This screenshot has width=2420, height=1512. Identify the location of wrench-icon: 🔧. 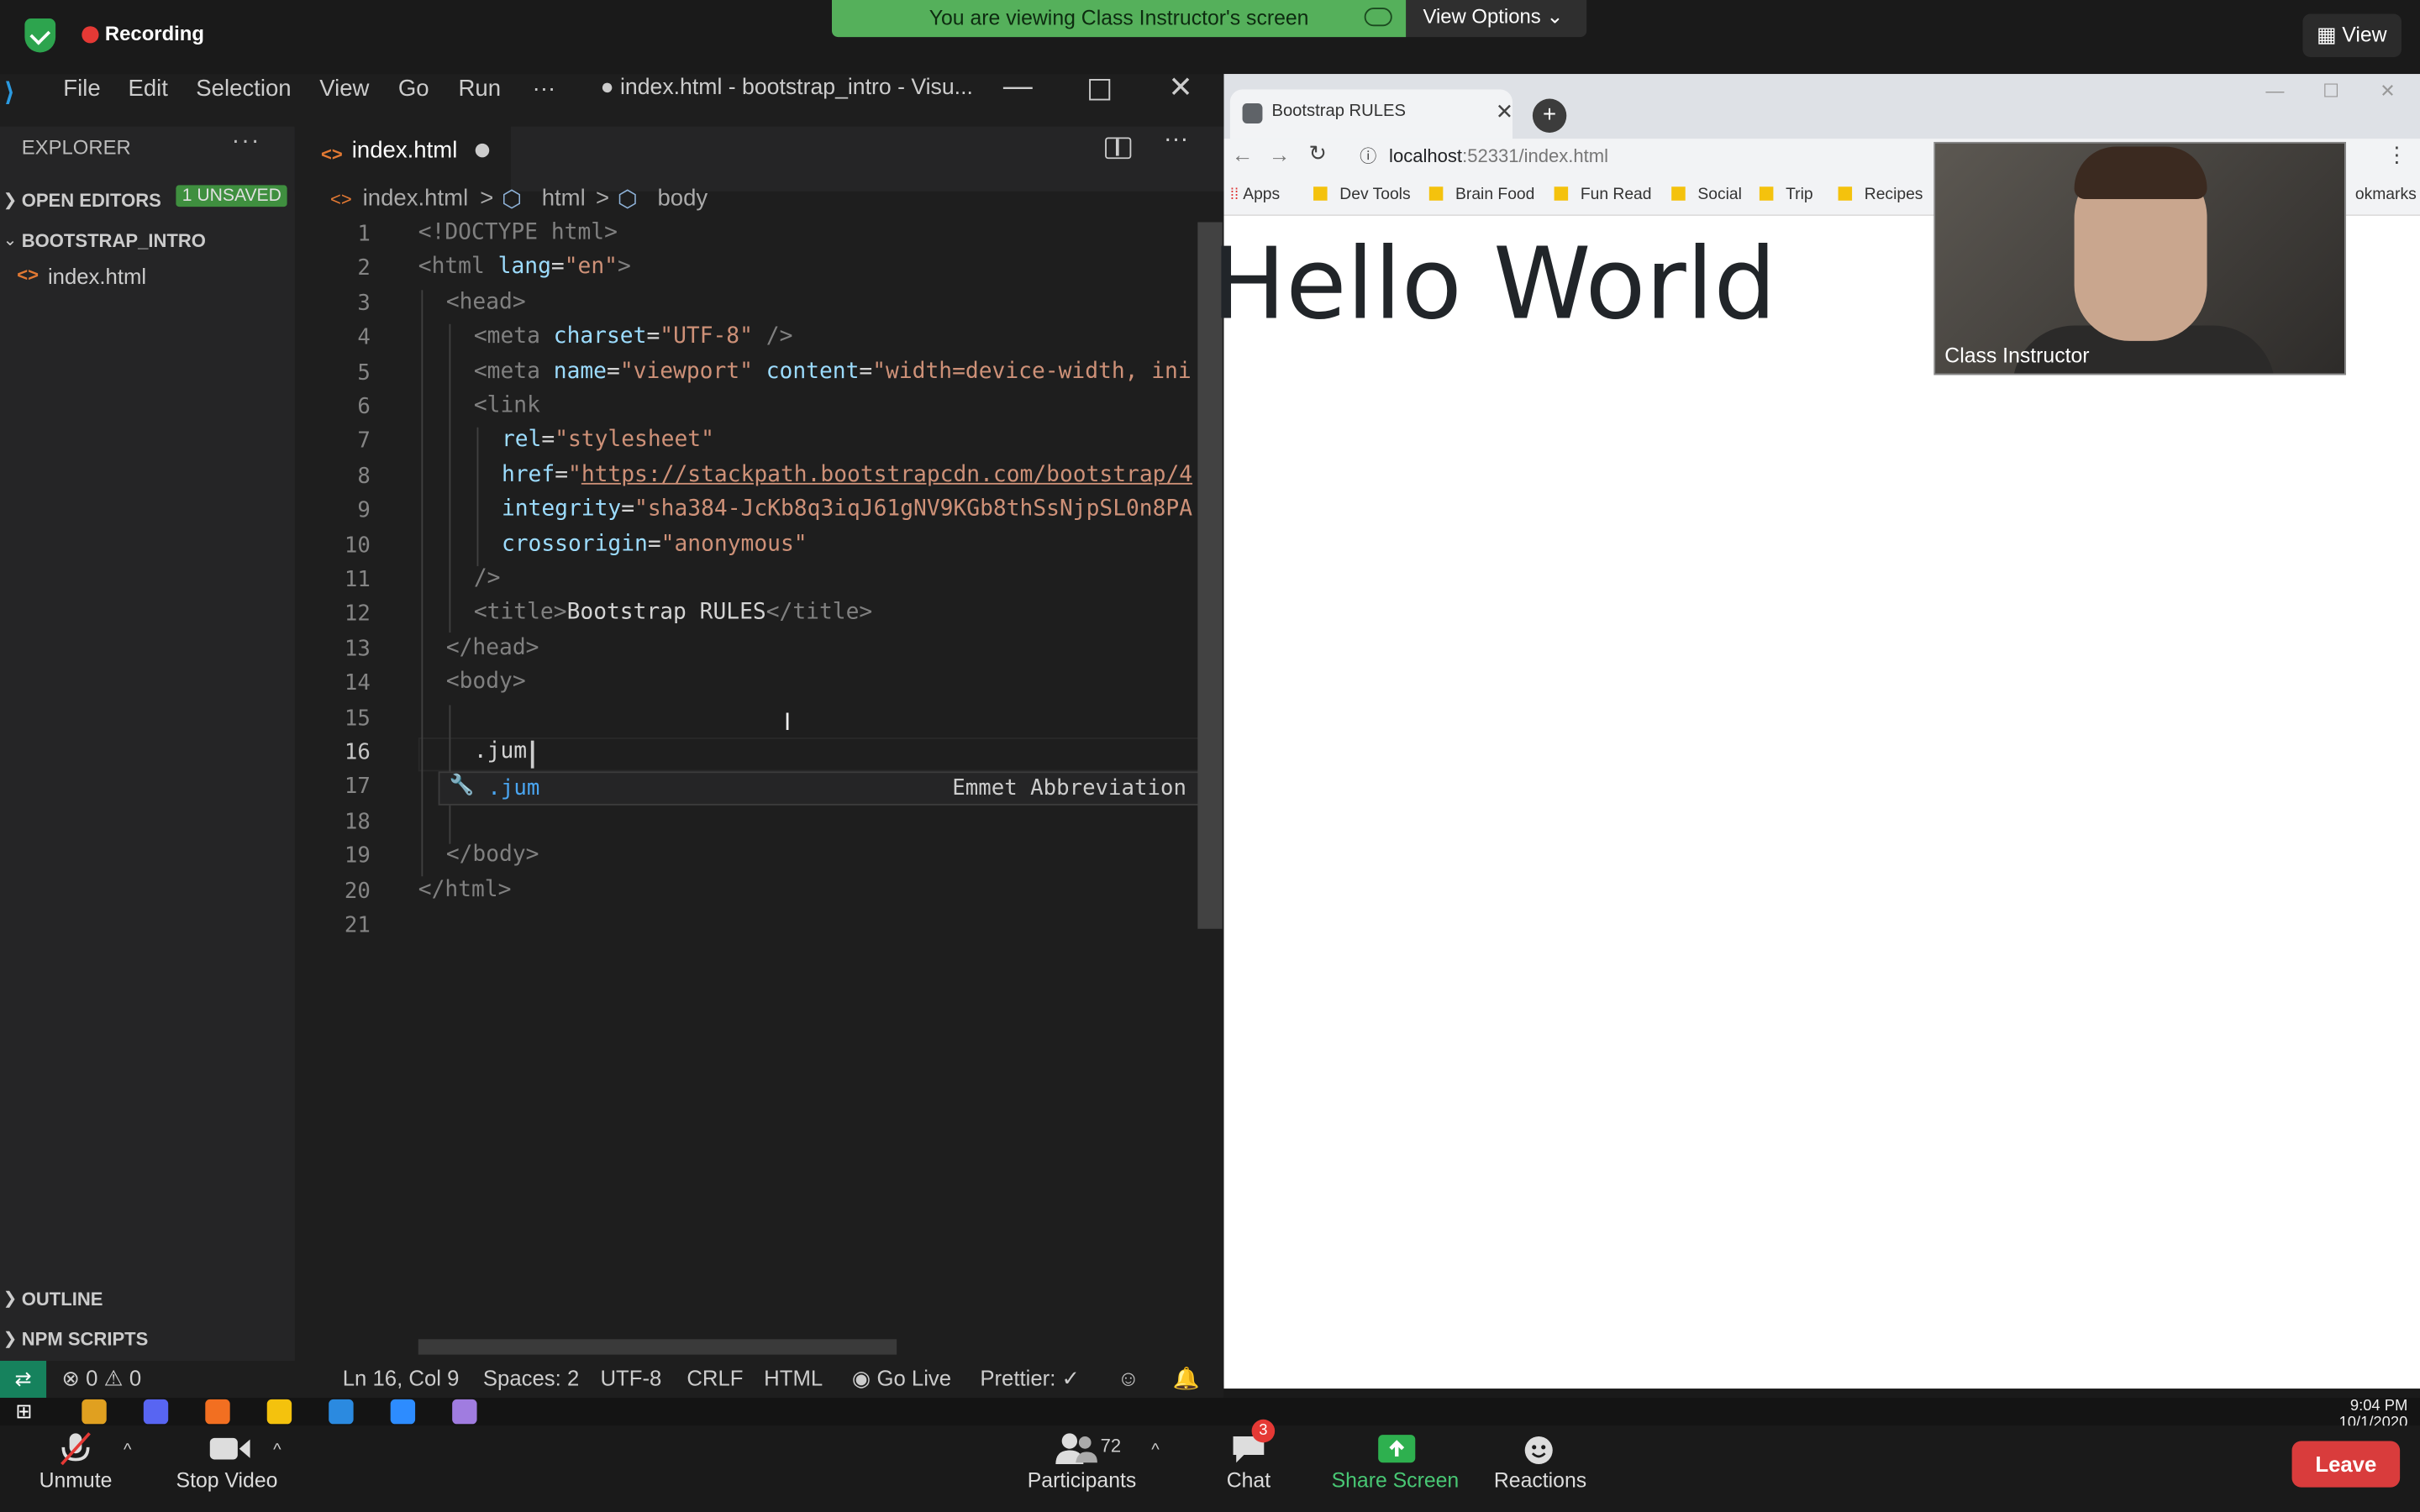
(462, 784).